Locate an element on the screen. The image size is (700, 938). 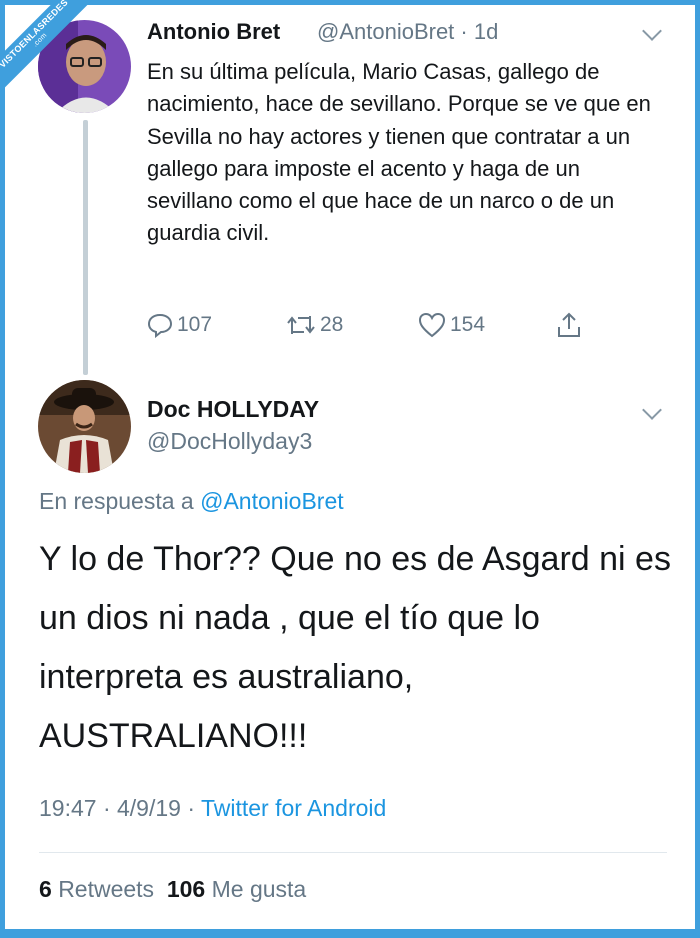
engagement-stats: 6 Retweets 106 Me gusta is located at coordinates (172, 889).